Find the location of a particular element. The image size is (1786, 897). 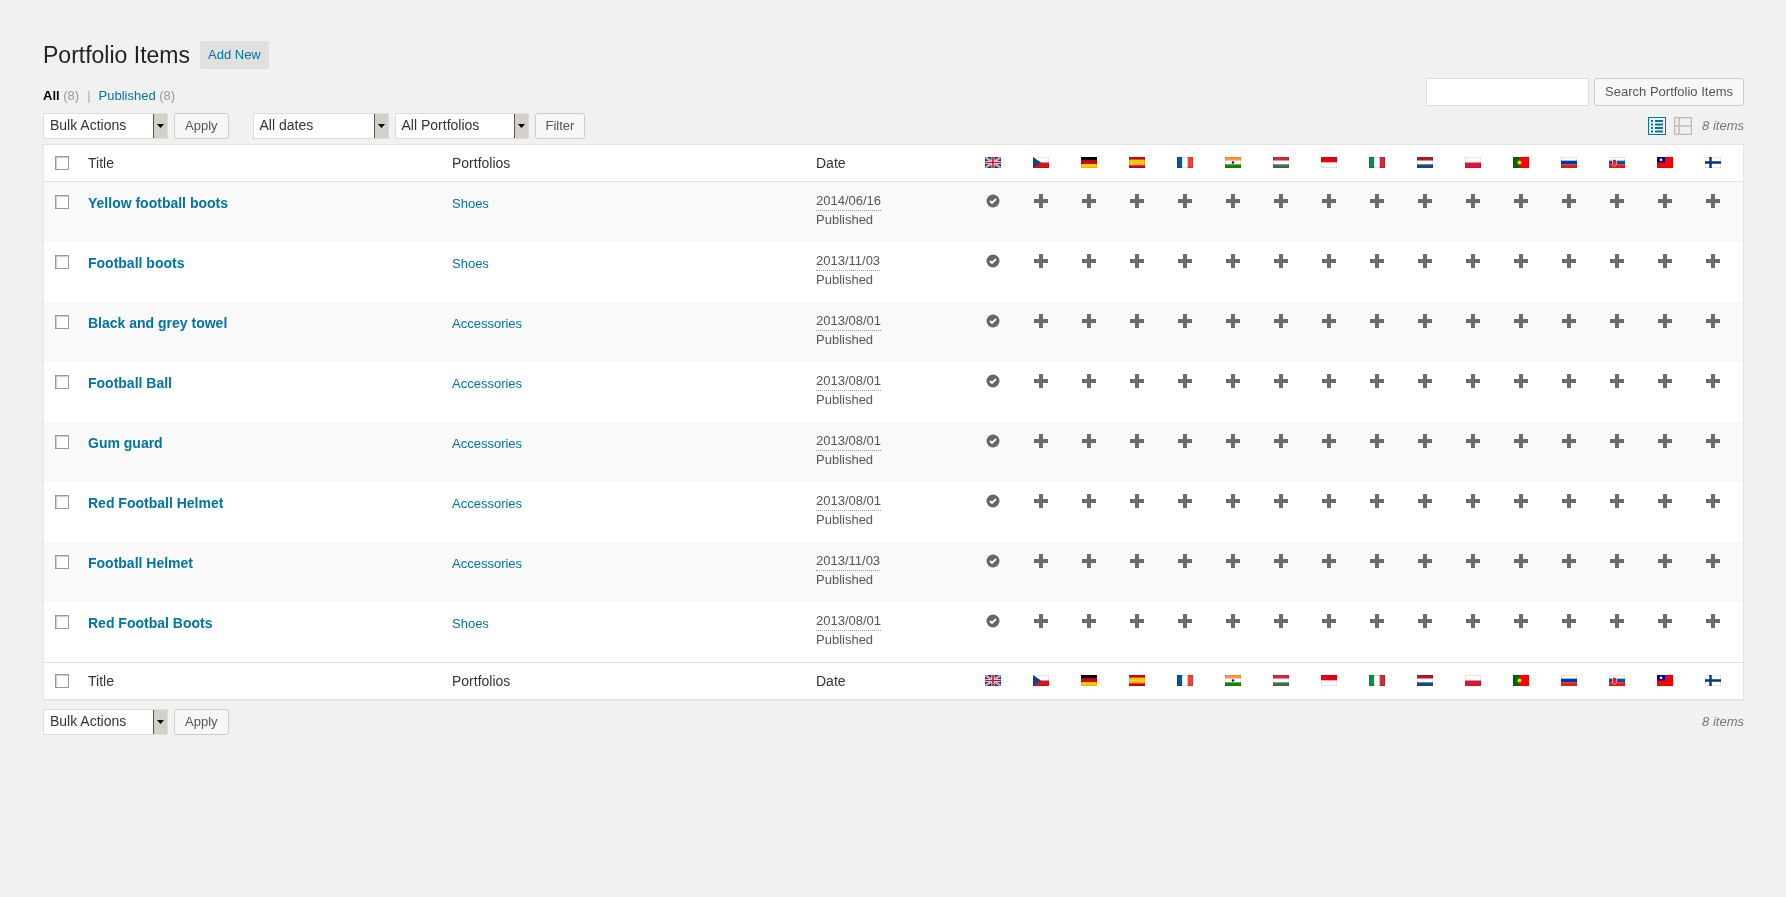

item-title-link: Football Ball is located at coordinates (130, 382).